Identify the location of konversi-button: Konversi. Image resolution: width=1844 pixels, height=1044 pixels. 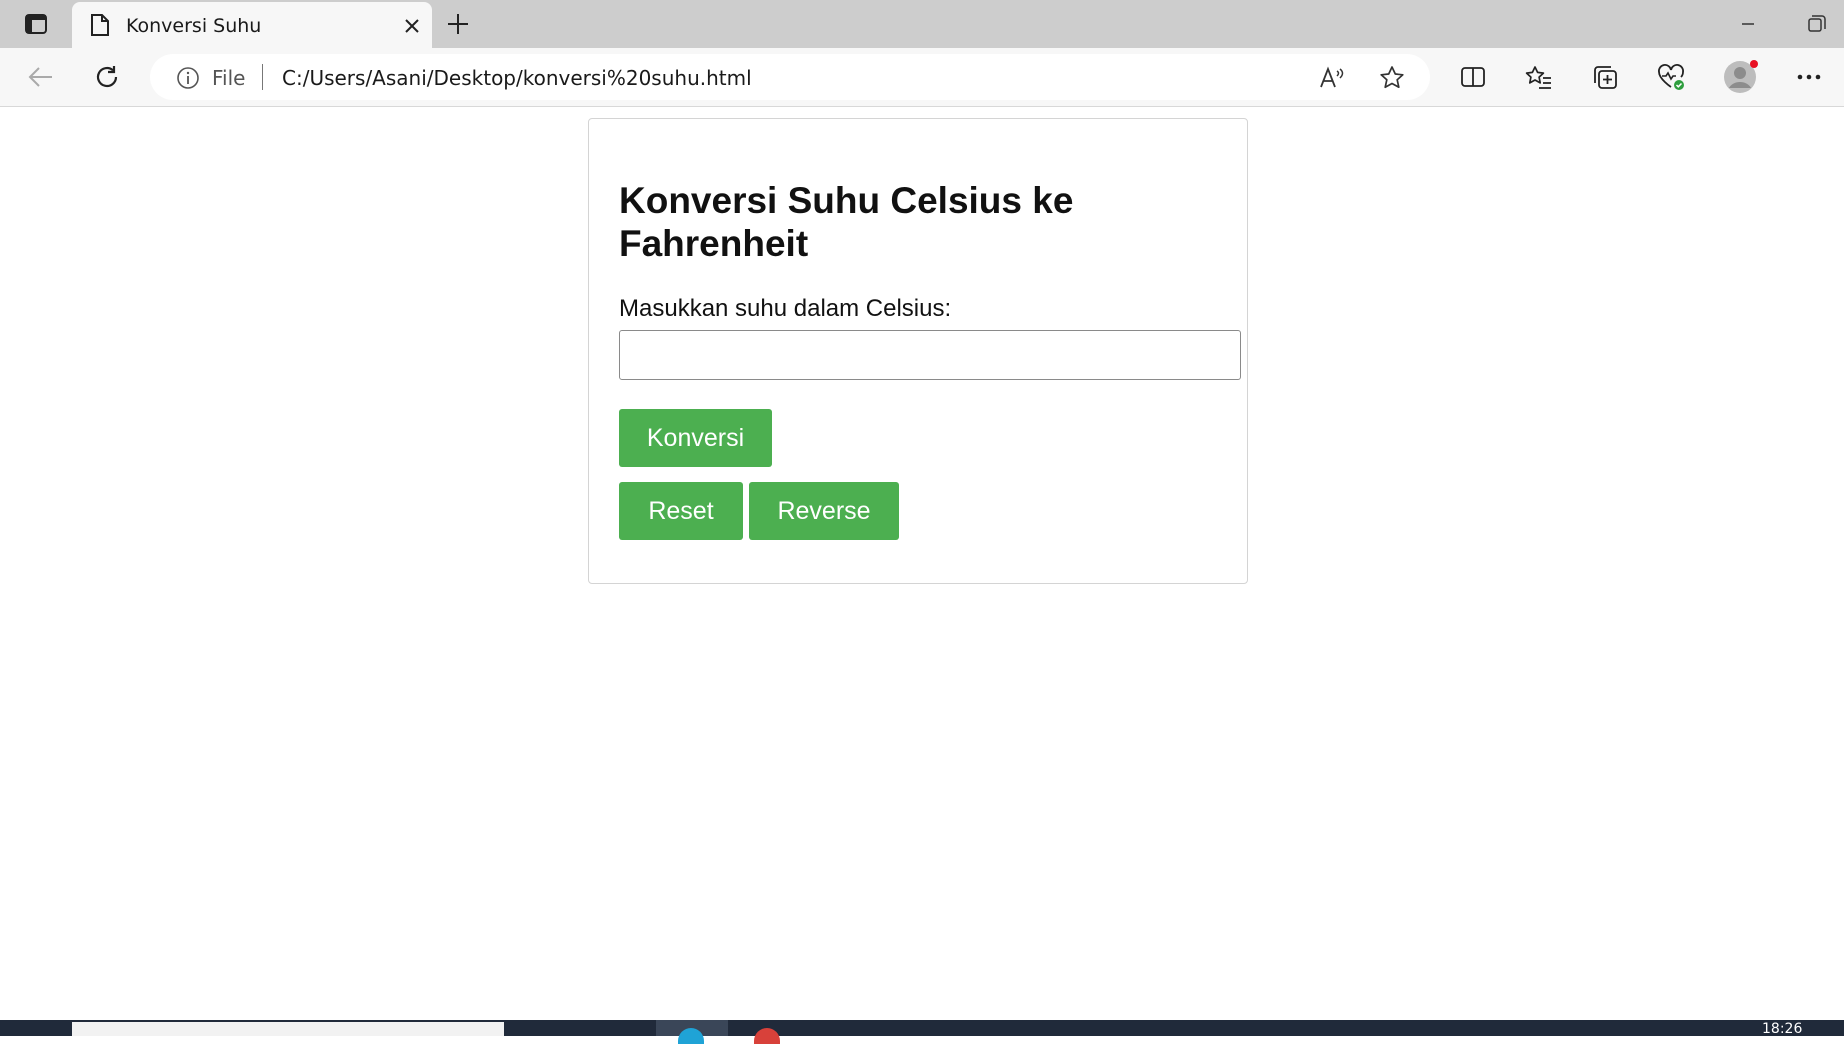
(695, 438).